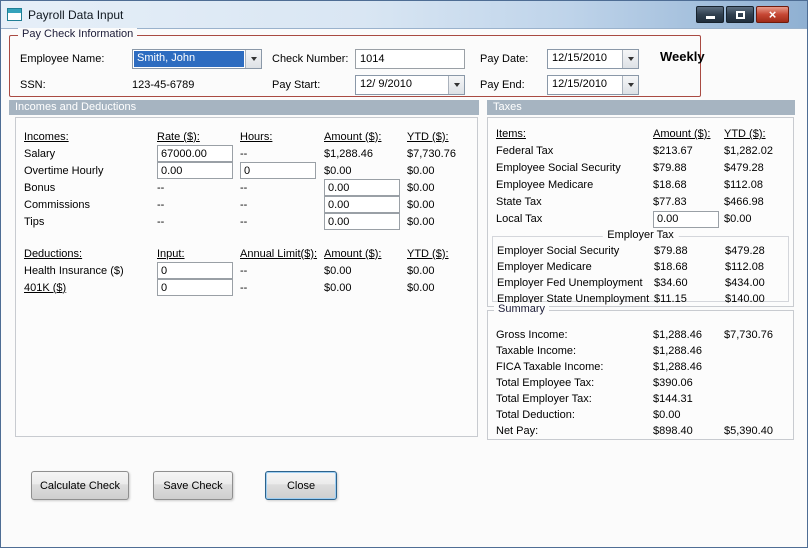  Describe the element at coordinates (193, 485) in the screenshot. I see `save-check-button: Save Check` at that location.